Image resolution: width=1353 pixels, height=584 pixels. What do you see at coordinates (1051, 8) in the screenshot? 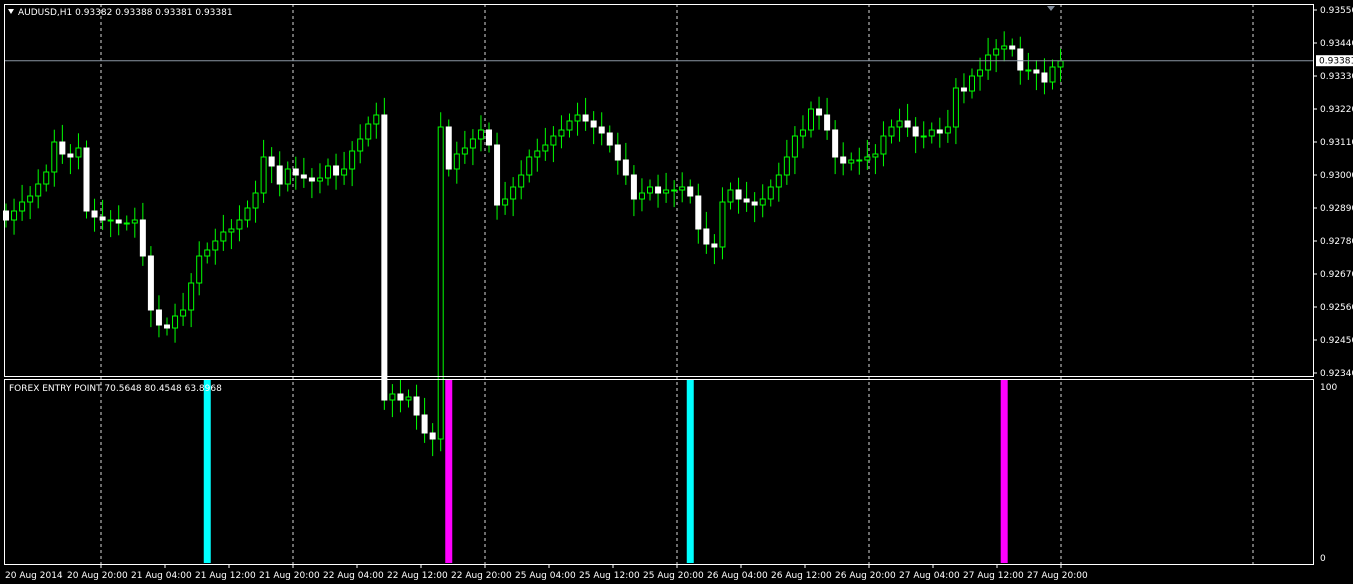
I see `shift-marker-icon` at bounding box center [1051, 8].